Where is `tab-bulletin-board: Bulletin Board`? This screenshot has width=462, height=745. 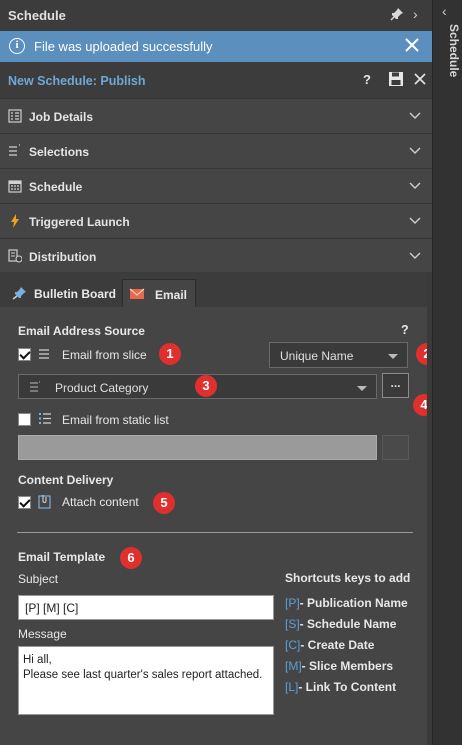
tab-bulletin-board: Bulletin Board is located at coordinates (62, 293).